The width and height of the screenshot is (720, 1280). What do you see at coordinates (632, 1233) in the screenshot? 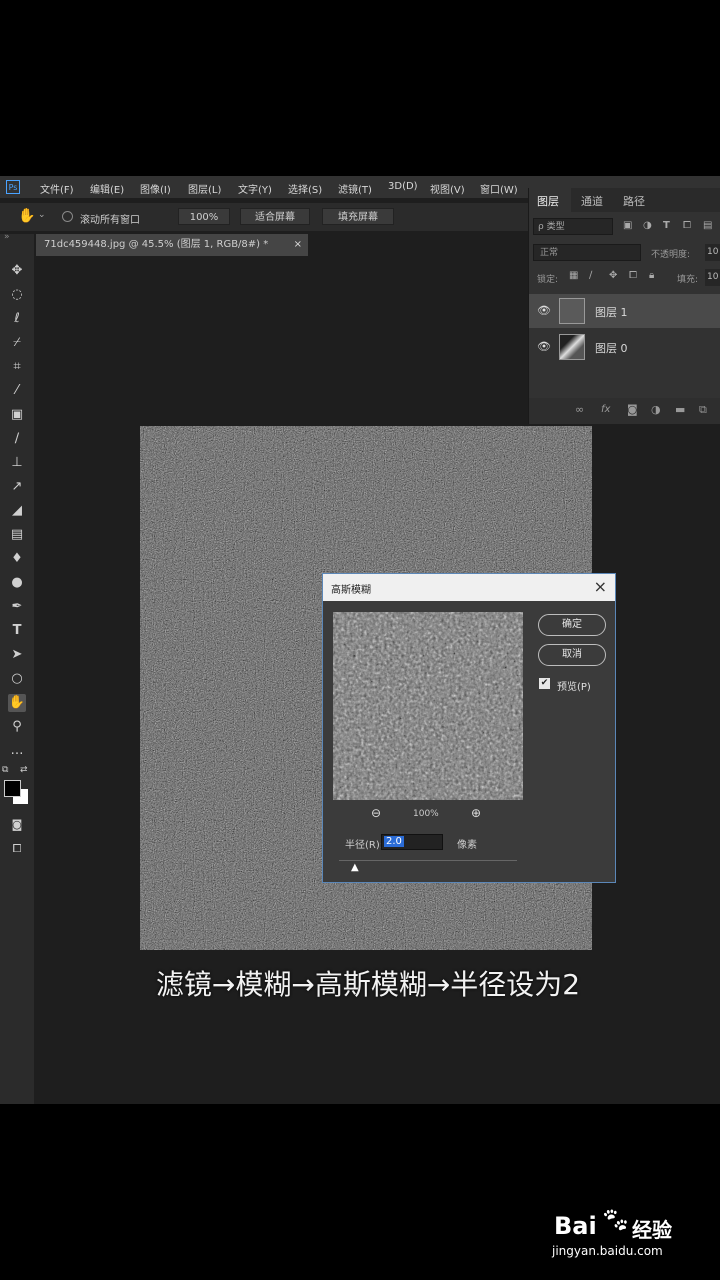
I see `baidu-jingyan-watermark: Bai 🐾︎ 经验 jingyan.baidu.com` at bounding box center [632, 1233].